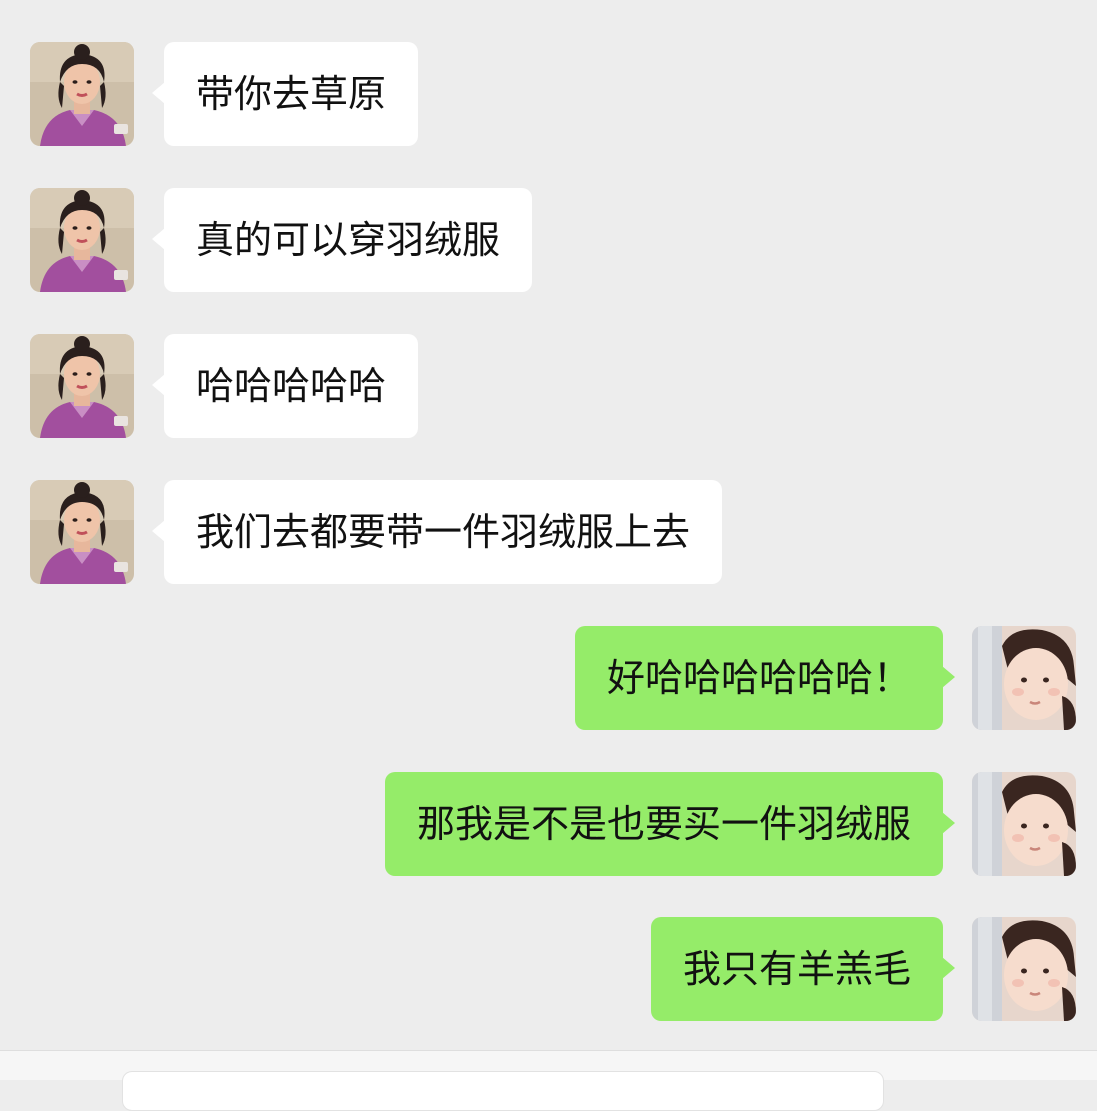 The width and height of the screenshot is (1097, 1111). I want to click on message-row-outgoing: 那我是不是也要买一件羽绒服, so click(548, 824).